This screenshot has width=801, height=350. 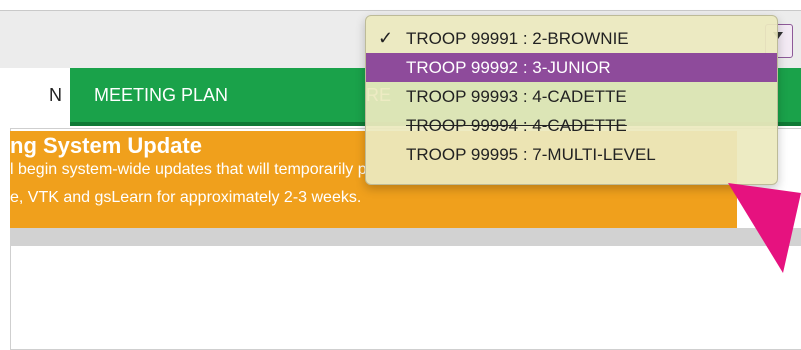 I want to click on troop-option-99995: TROOP 99995 : 7-MULTI-LEVEL, so click(x=571, y=154).